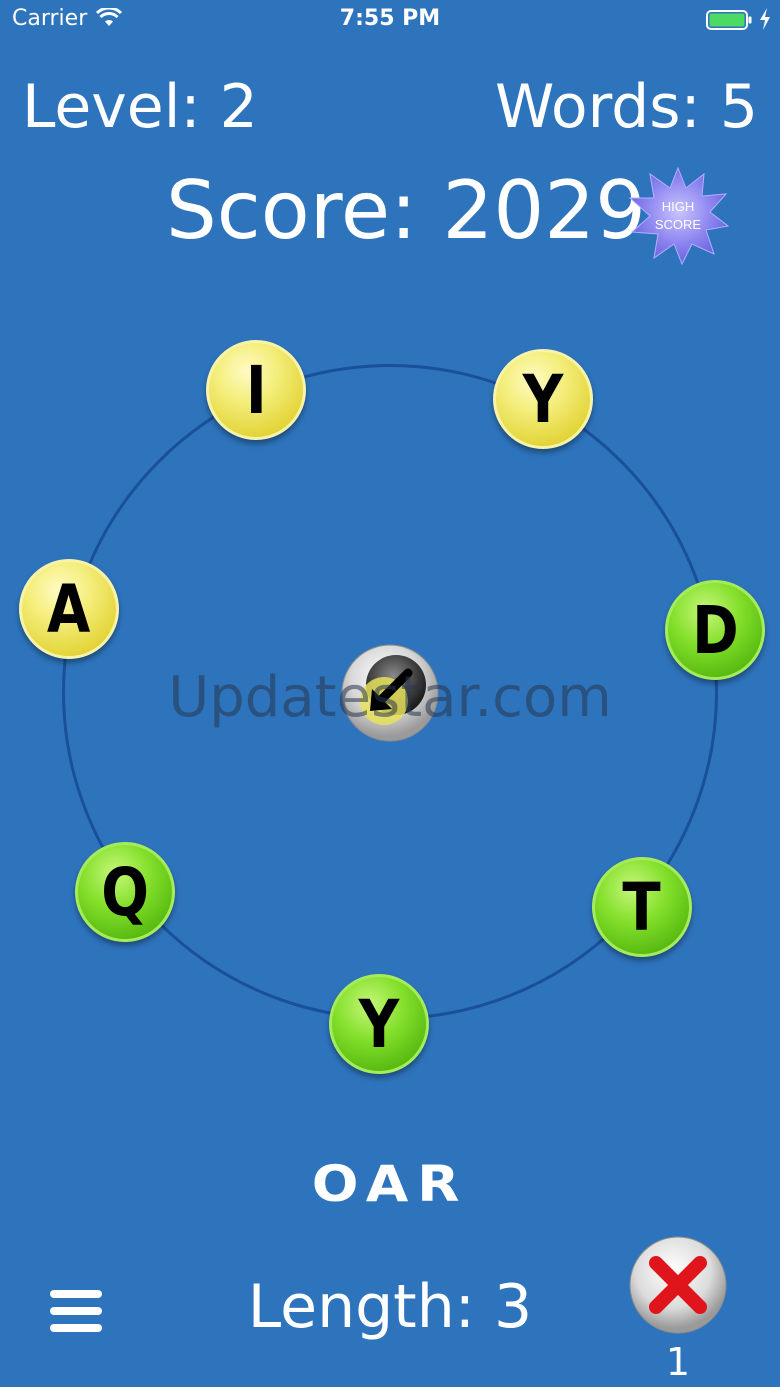 This screenshot has width=780, height=1387. Describe the element at coordinates (678, 216) in the screenshot. I see `high-score-badge: HIGH SCORE` at that location.